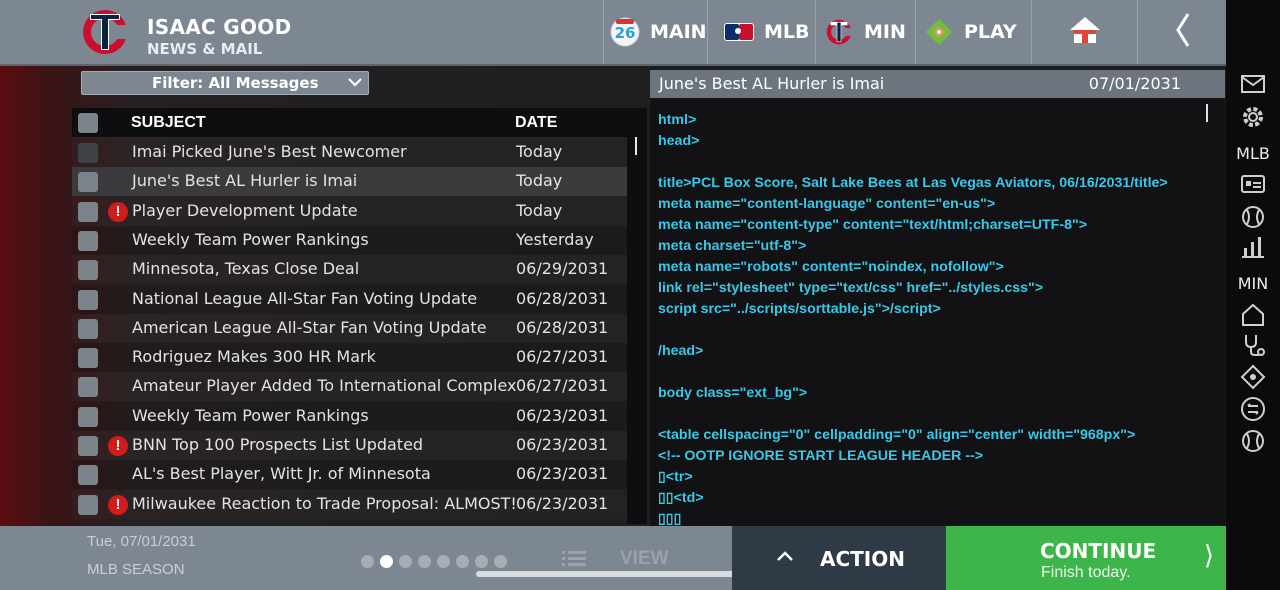 The image size is (1280, 590). Describe the element at coordinates (562, 269) in the screenshot. I see `message-date: 06/29/2031` at that location.